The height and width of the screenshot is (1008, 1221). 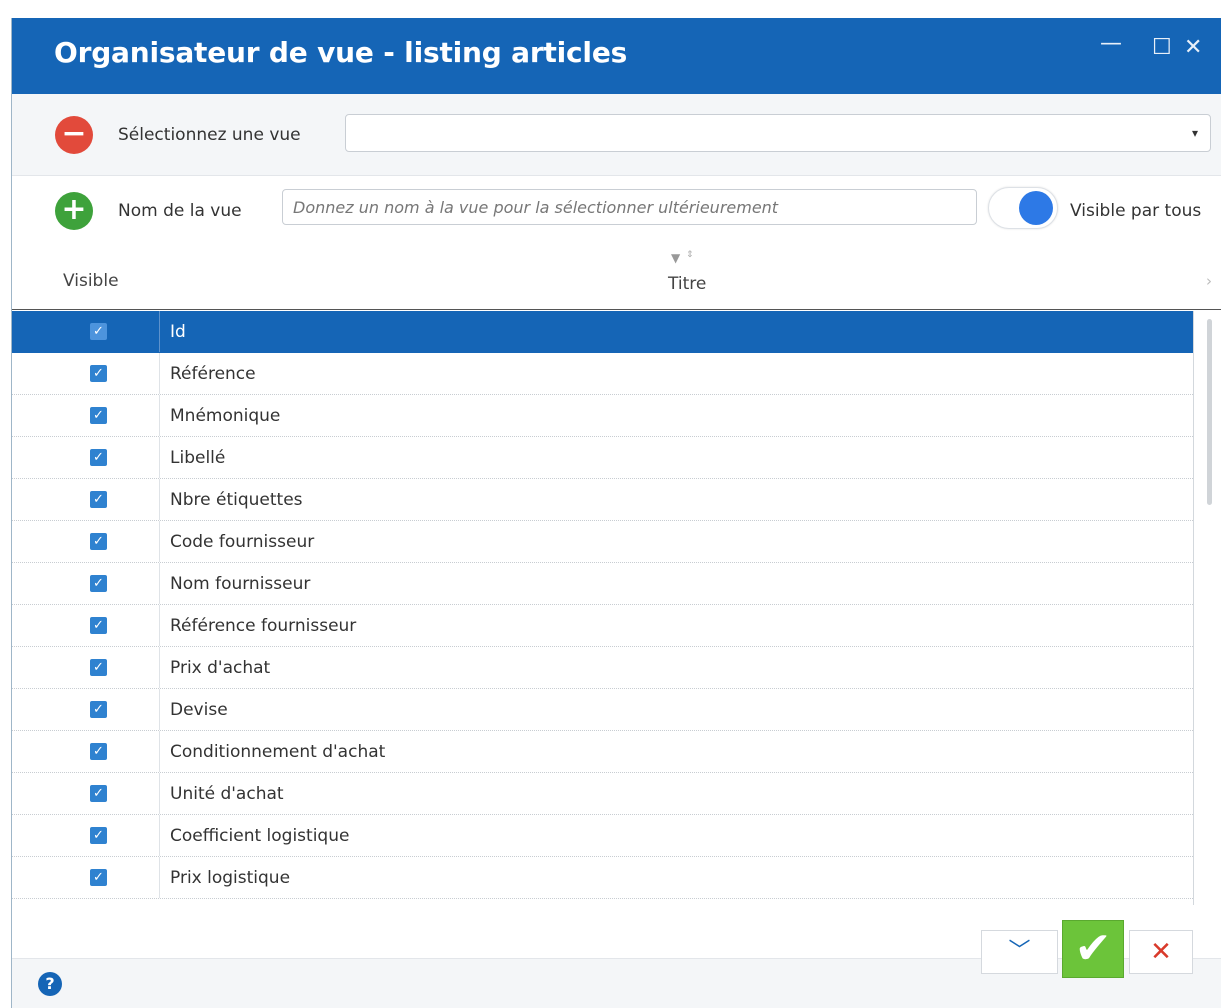 What do you see at coordinates (602, 500) in the screenshot?
I see `table-row: ✓ Nbre étiquettes` at bounding box center [602, 500].